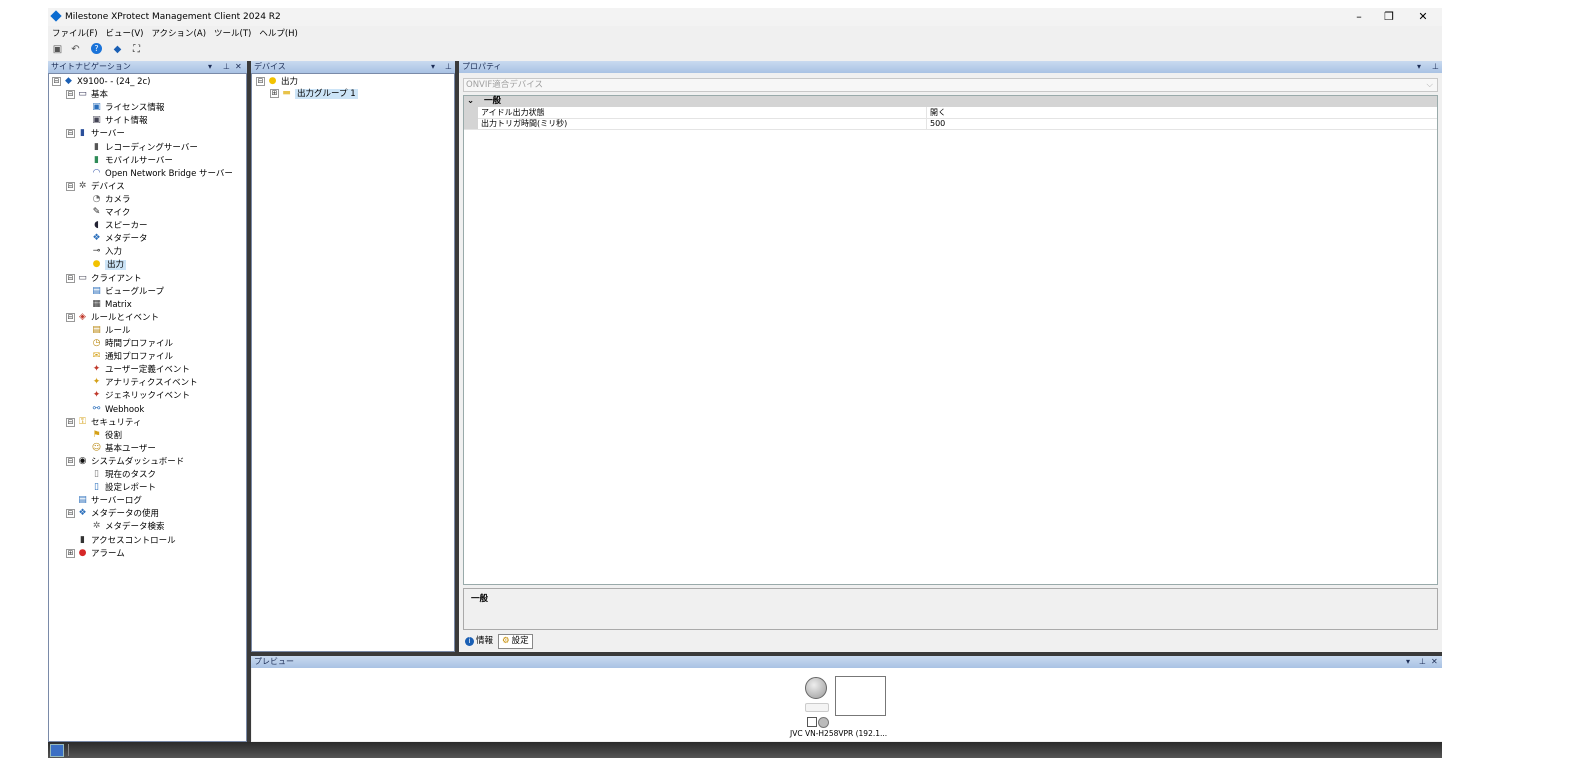  Describe the element at coordinates (132, 344) in the screenshot. I see `tree-item: ◷ 時間プロファイル` at that location.